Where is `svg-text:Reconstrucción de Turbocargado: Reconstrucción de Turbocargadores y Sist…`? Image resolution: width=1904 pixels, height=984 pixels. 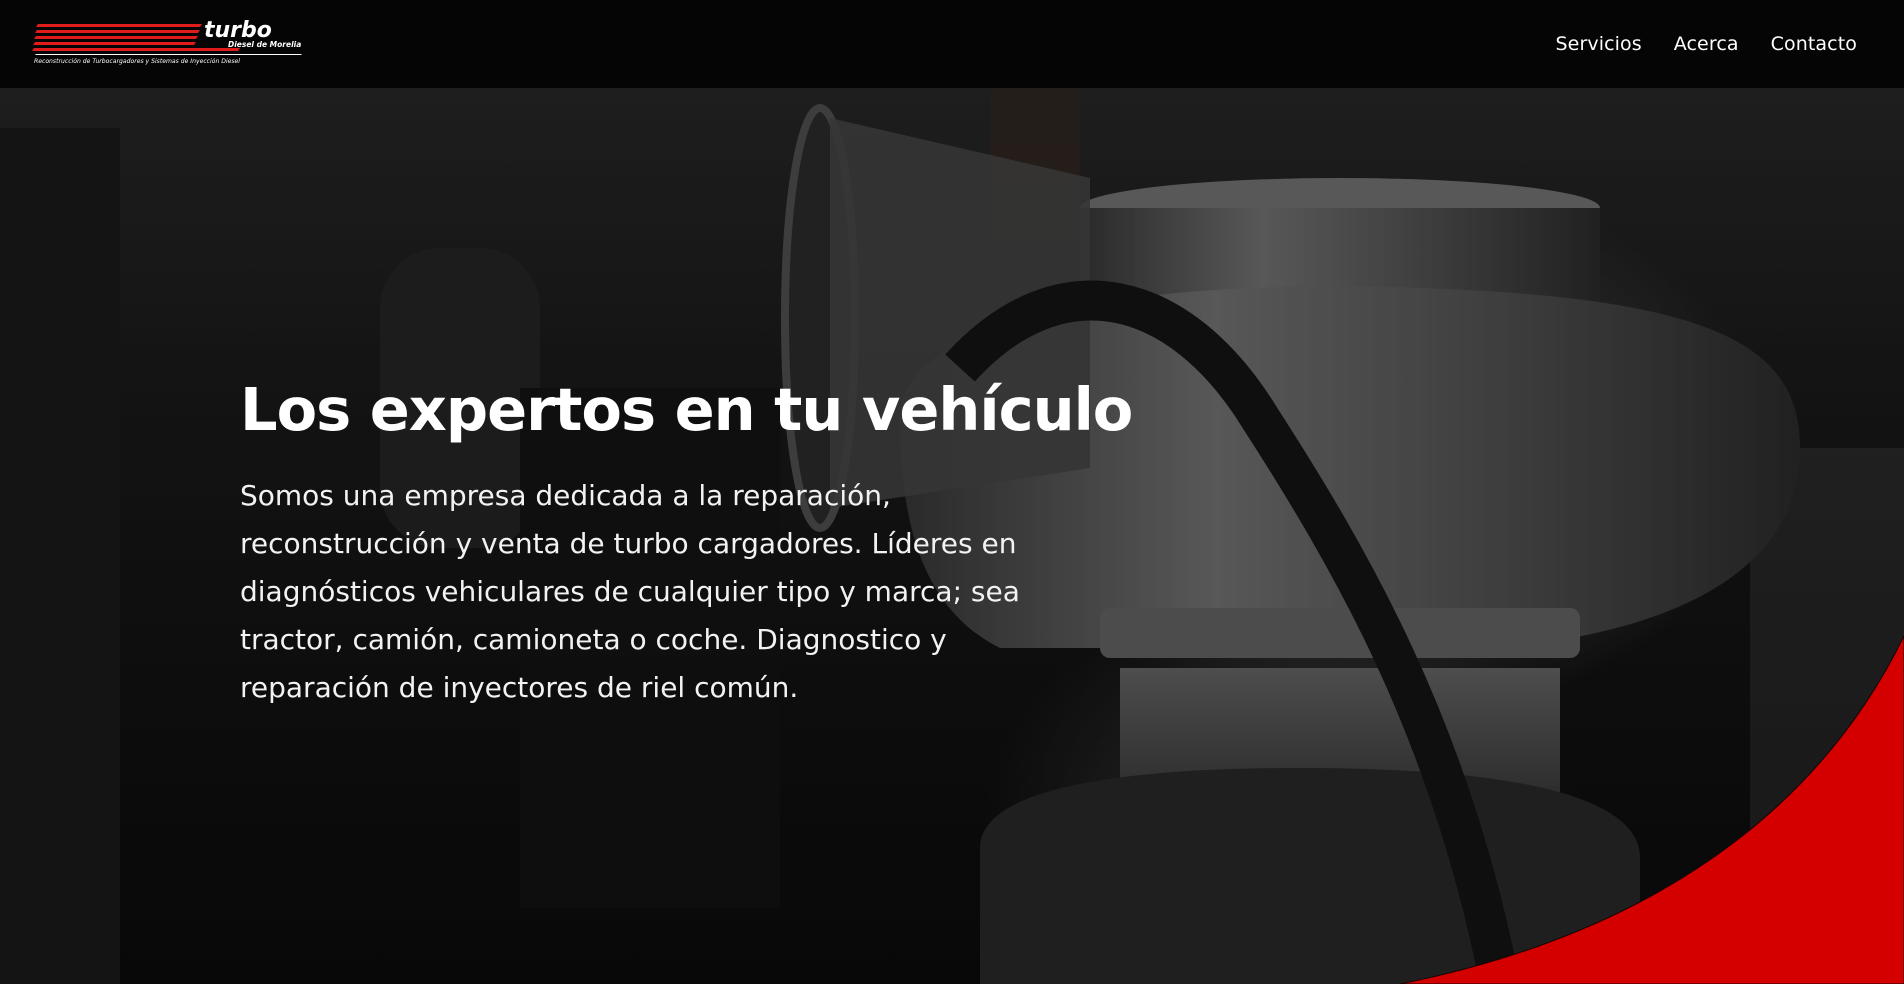
svg-text:Reconstrucción de Turbocargado: Reconstrucción de Turbocargadores y Sist… is located at coordinates (137, 61).